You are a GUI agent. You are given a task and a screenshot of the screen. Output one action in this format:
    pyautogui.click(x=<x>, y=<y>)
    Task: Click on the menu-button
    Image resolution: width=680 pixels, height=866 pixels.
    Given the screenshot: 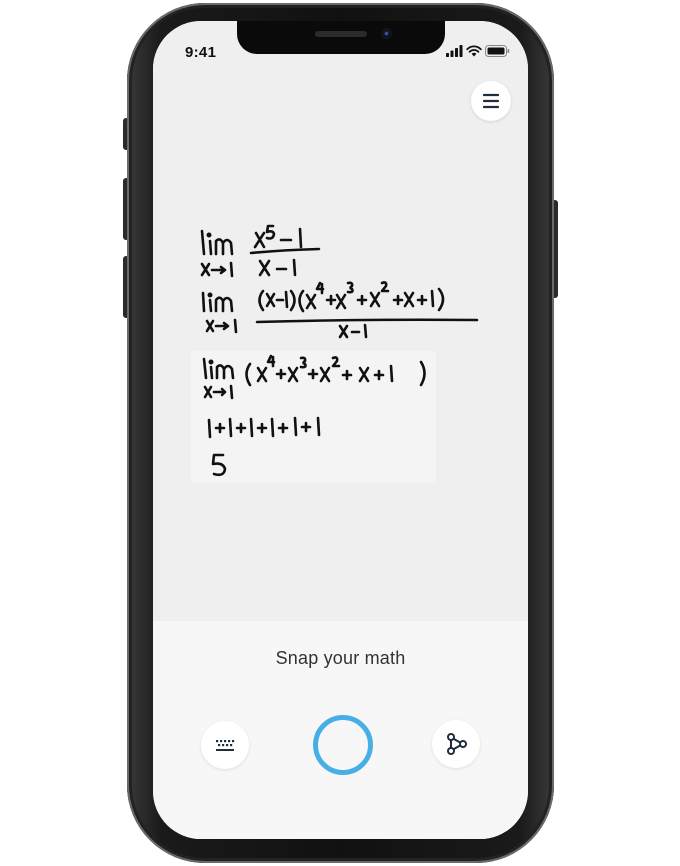 What is the action you would take?
    pyautogui.click(x=491, y=101)
    